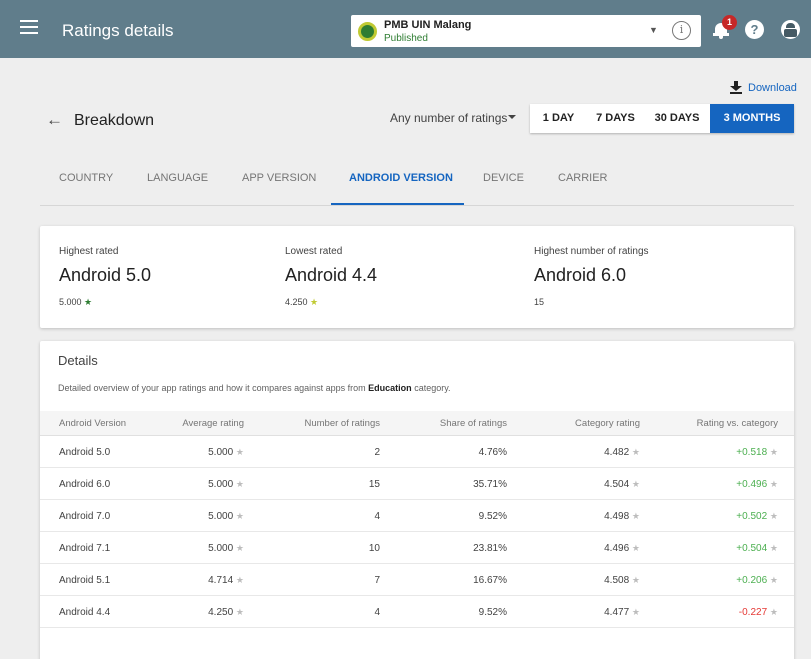 The image size is (811, 659). Describe the element at coordinates (622, 580) in the screenshot. I see `category-rating-cell: 4.508 ★` at that location.